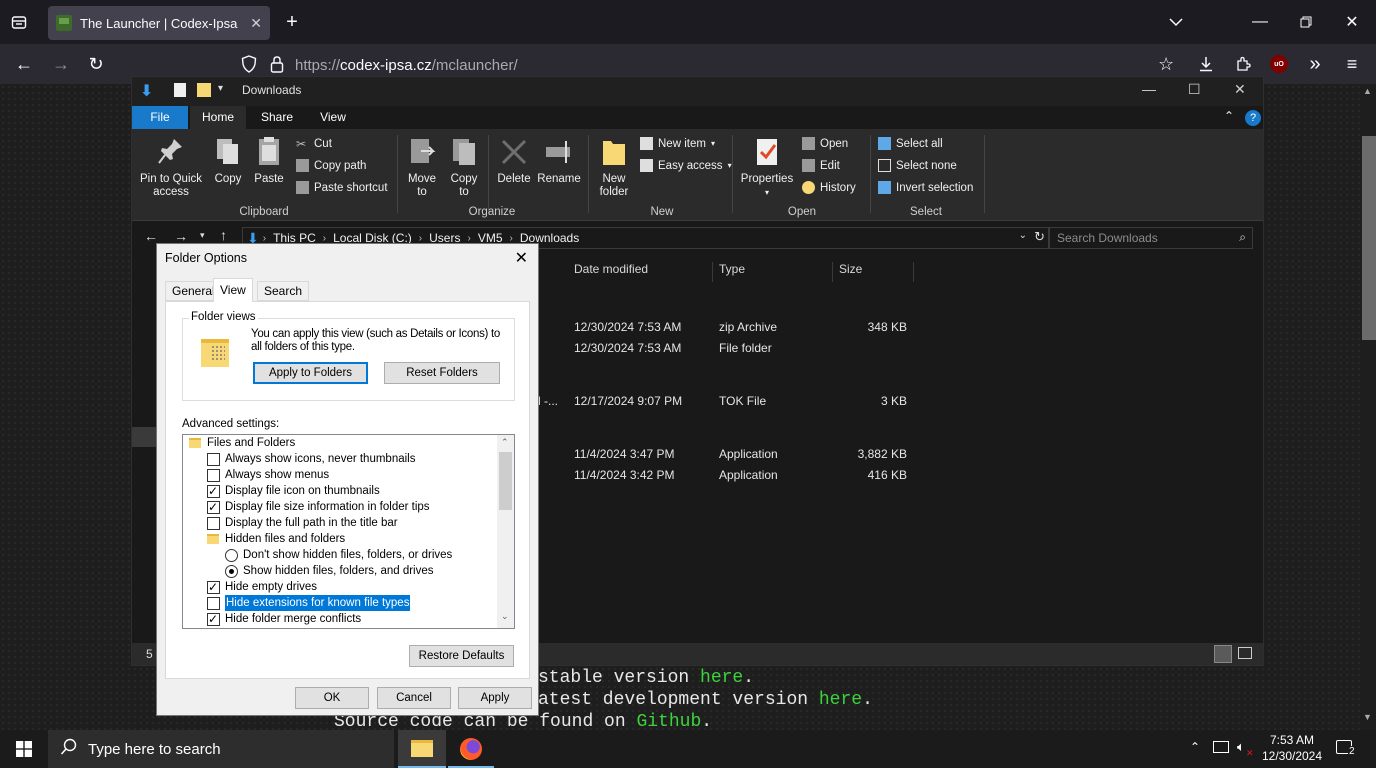 This screenshot has width=1376, height=768. Describe the element at coordinates (159, 23) in the screenshot. I see `browser-tab: The Launcher | Codex-Ipsa ✕` at that location.